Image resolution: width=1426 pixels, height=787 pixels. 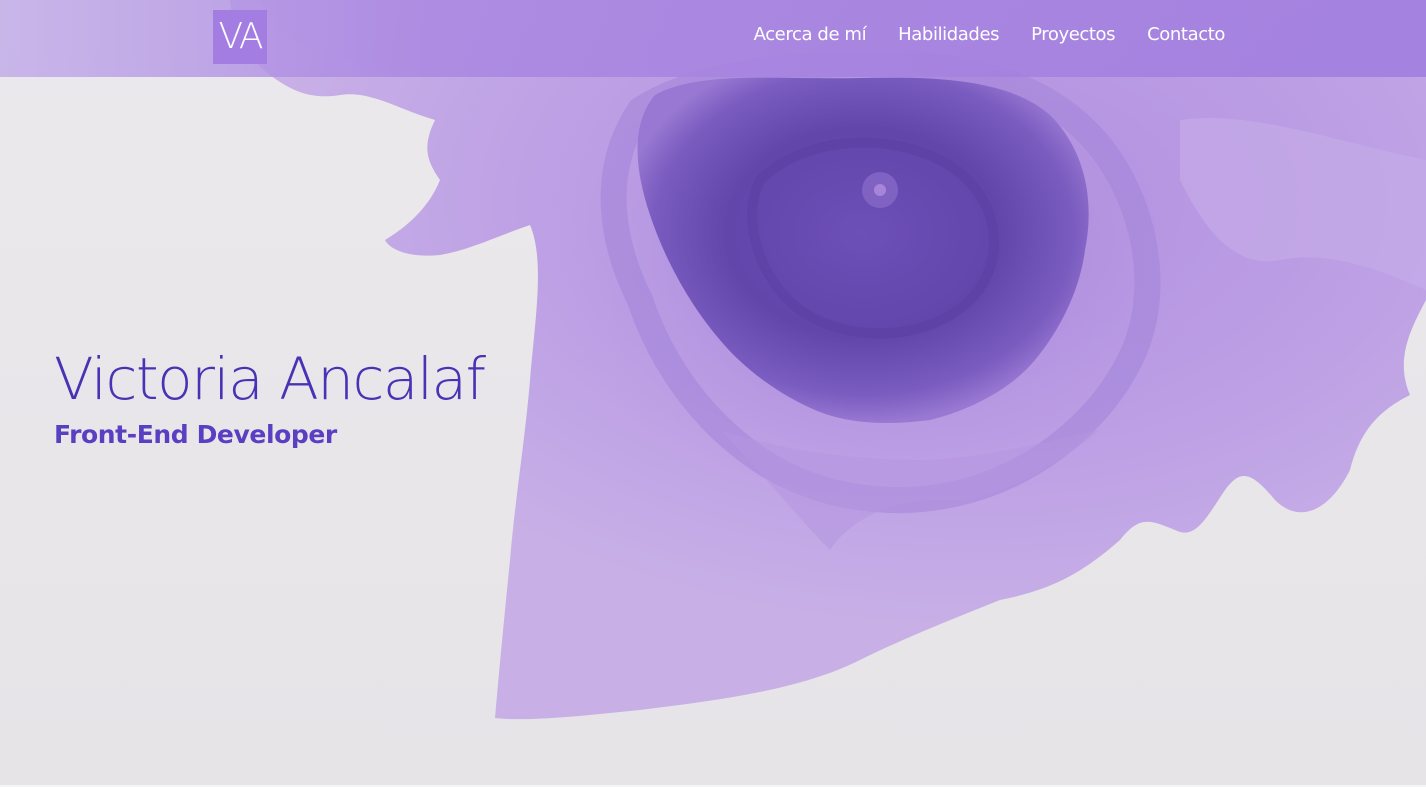 What do you see at coordinates (270, 379) in the screenshot?
I see `hero-name: Victoria Ancalaf` at bounding box center [270, 379].